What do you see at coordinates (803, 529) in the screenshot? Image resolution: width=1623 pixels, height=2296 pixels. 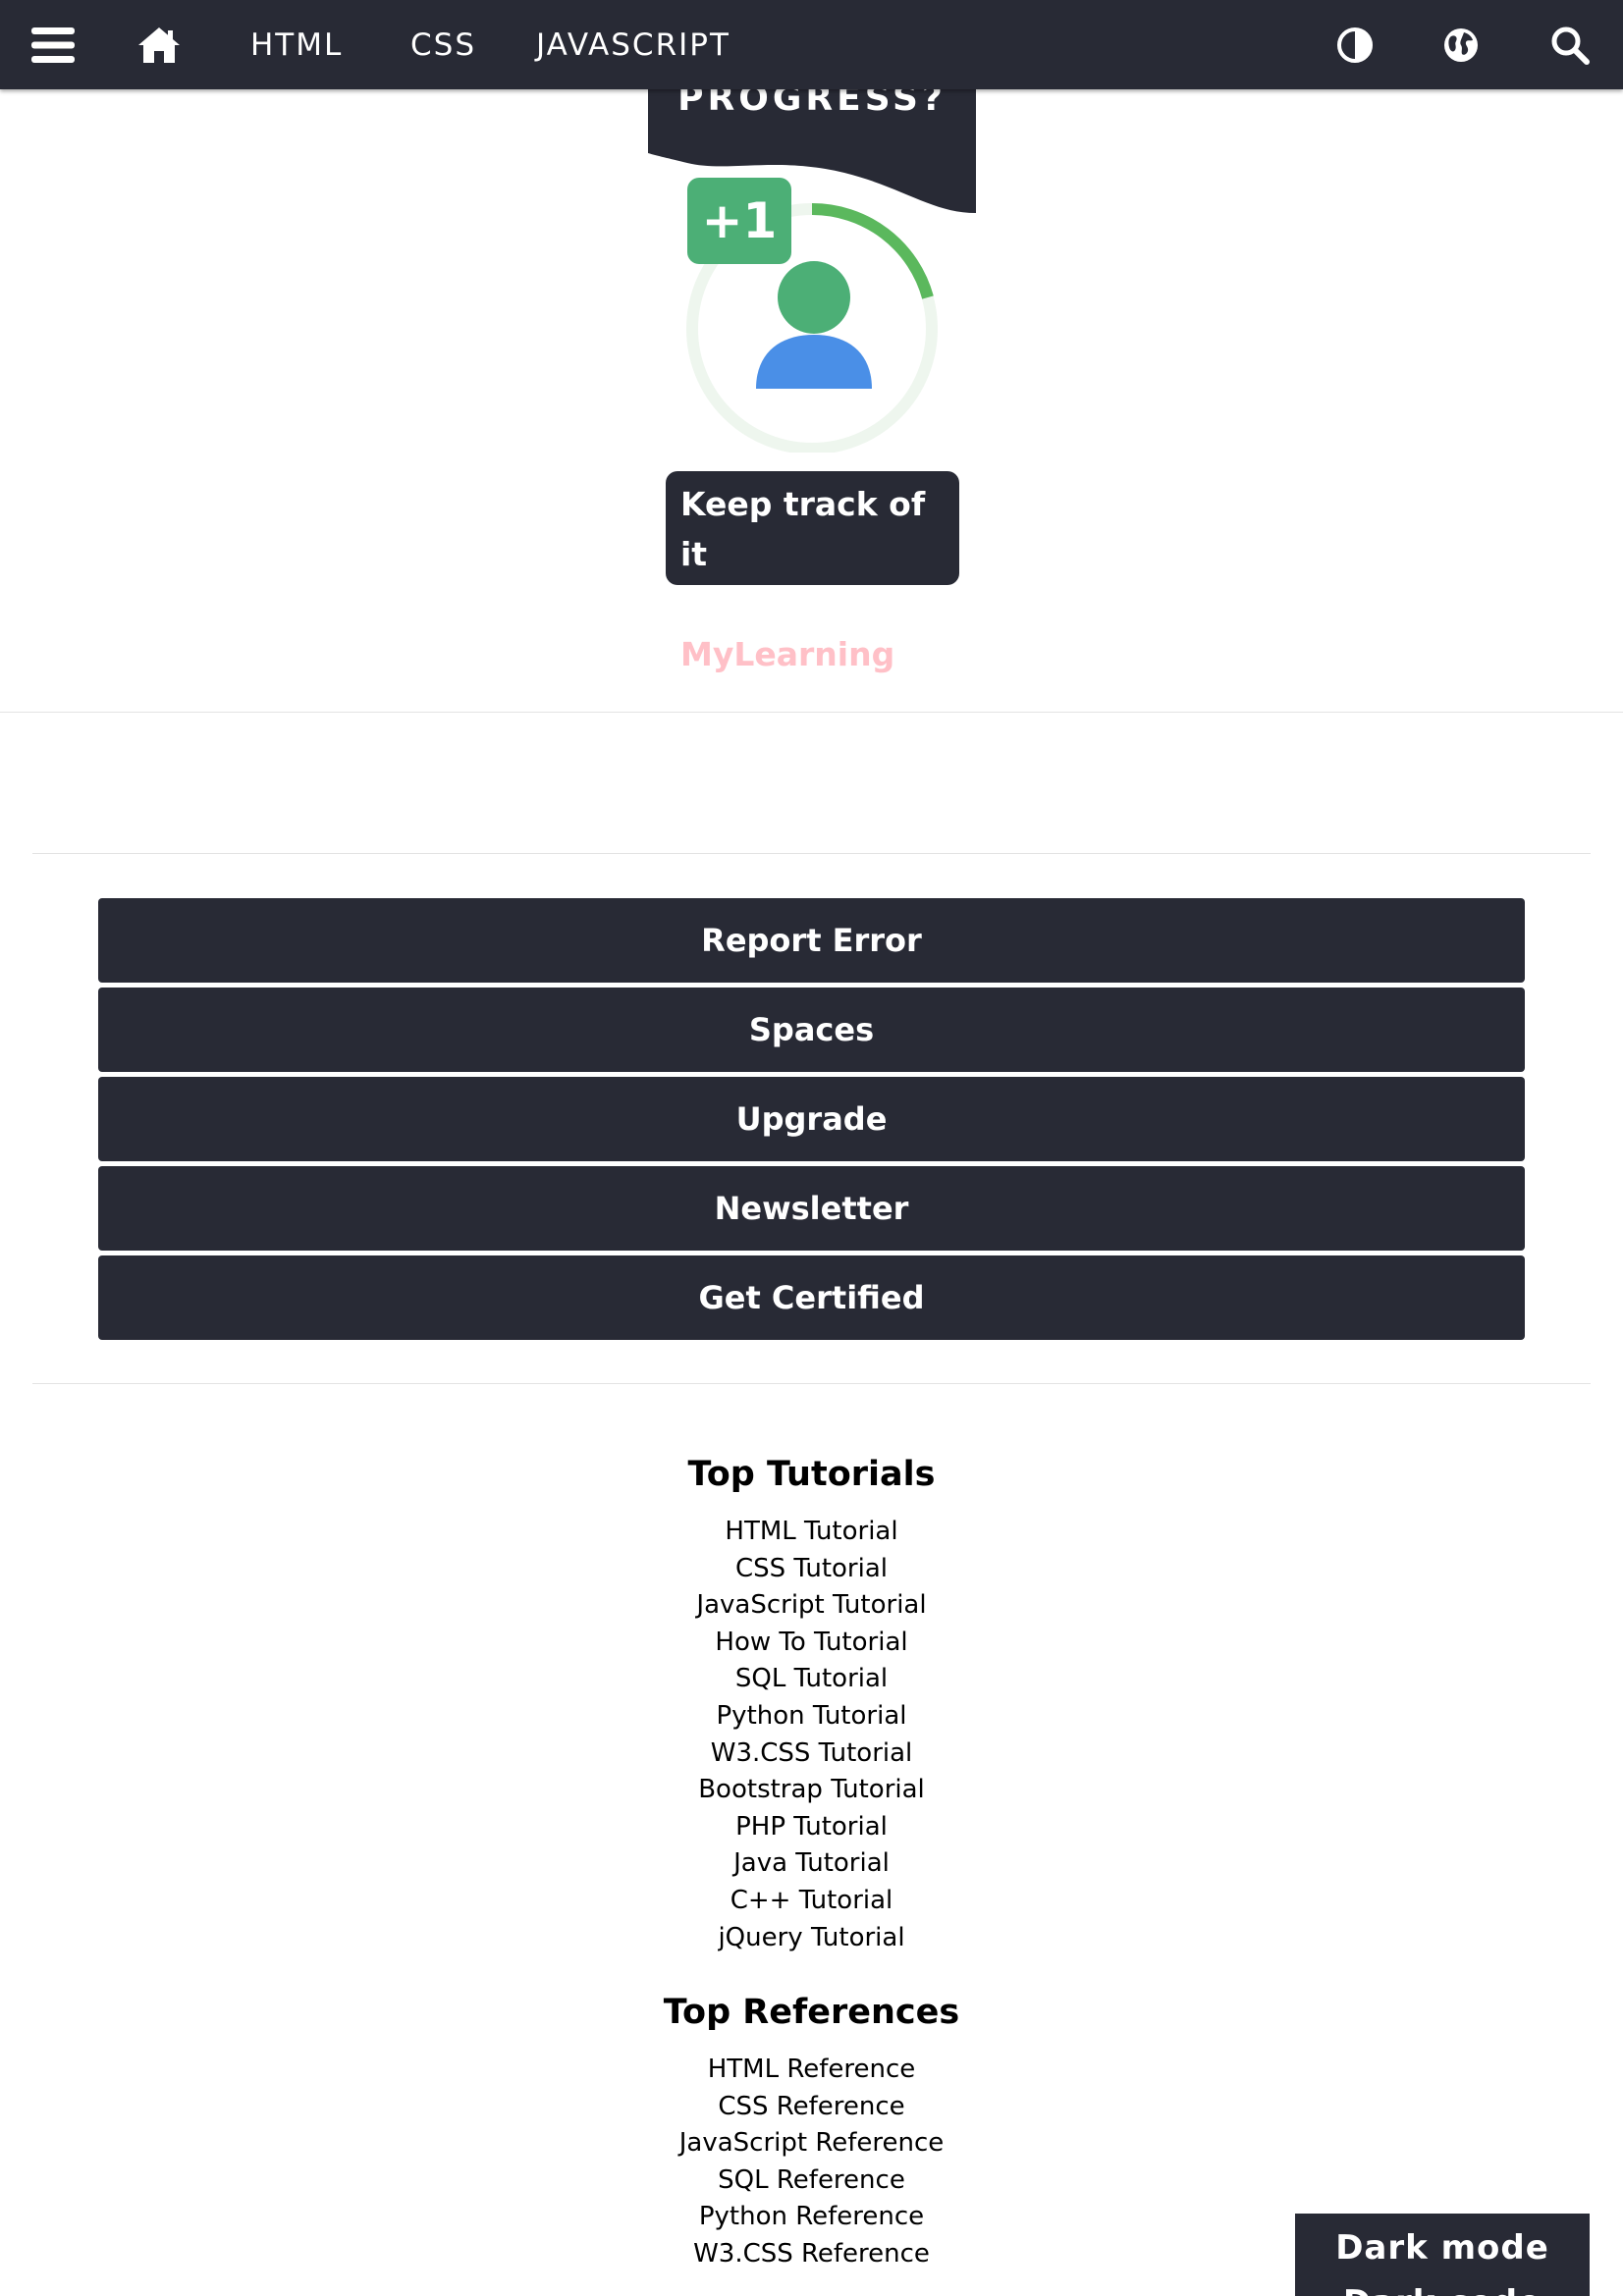 I see `ad-cta-line1: Keep track of it` at bounding box center [803, 529].